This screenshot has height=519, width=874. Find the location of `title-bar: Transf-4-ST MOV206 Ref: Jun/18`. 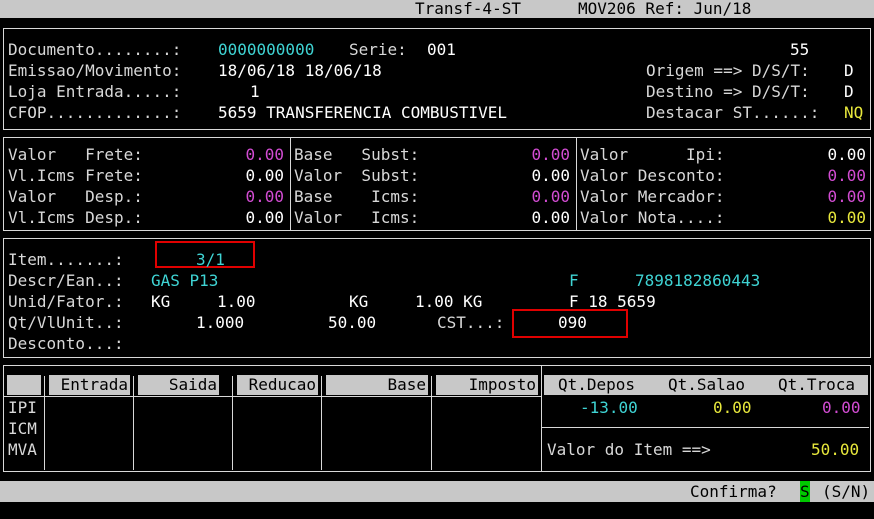

title-bar: Transf-4-ST MOV206 Ref: Jun/18 is located at coordinates (437, 9).